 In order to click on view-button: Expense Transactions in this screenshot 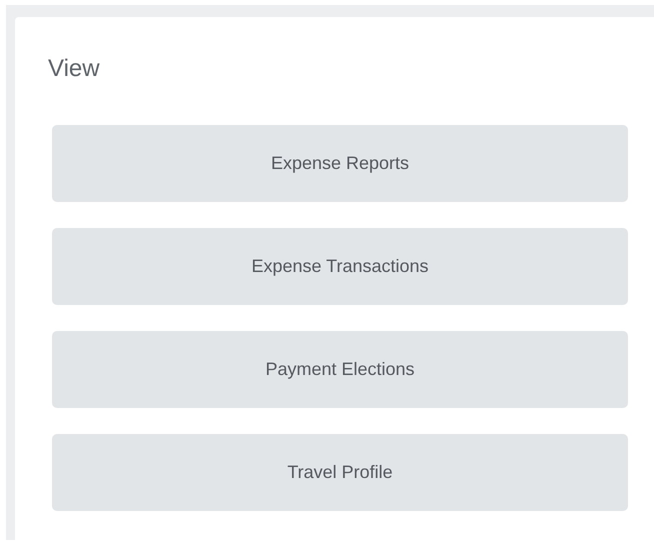, I will do `click(340, 266)`.